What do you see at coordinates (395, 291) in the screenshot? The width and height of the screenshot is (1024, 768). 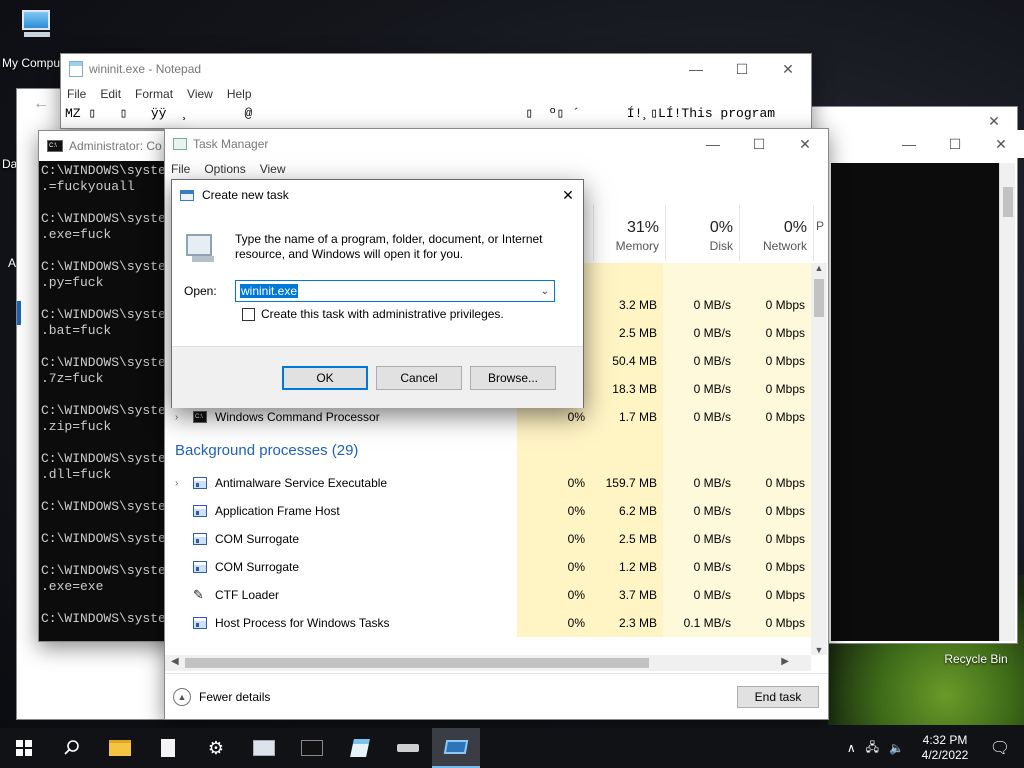 I see `open-input: wininit.exe ⌄` at bounding box center [395, 291].